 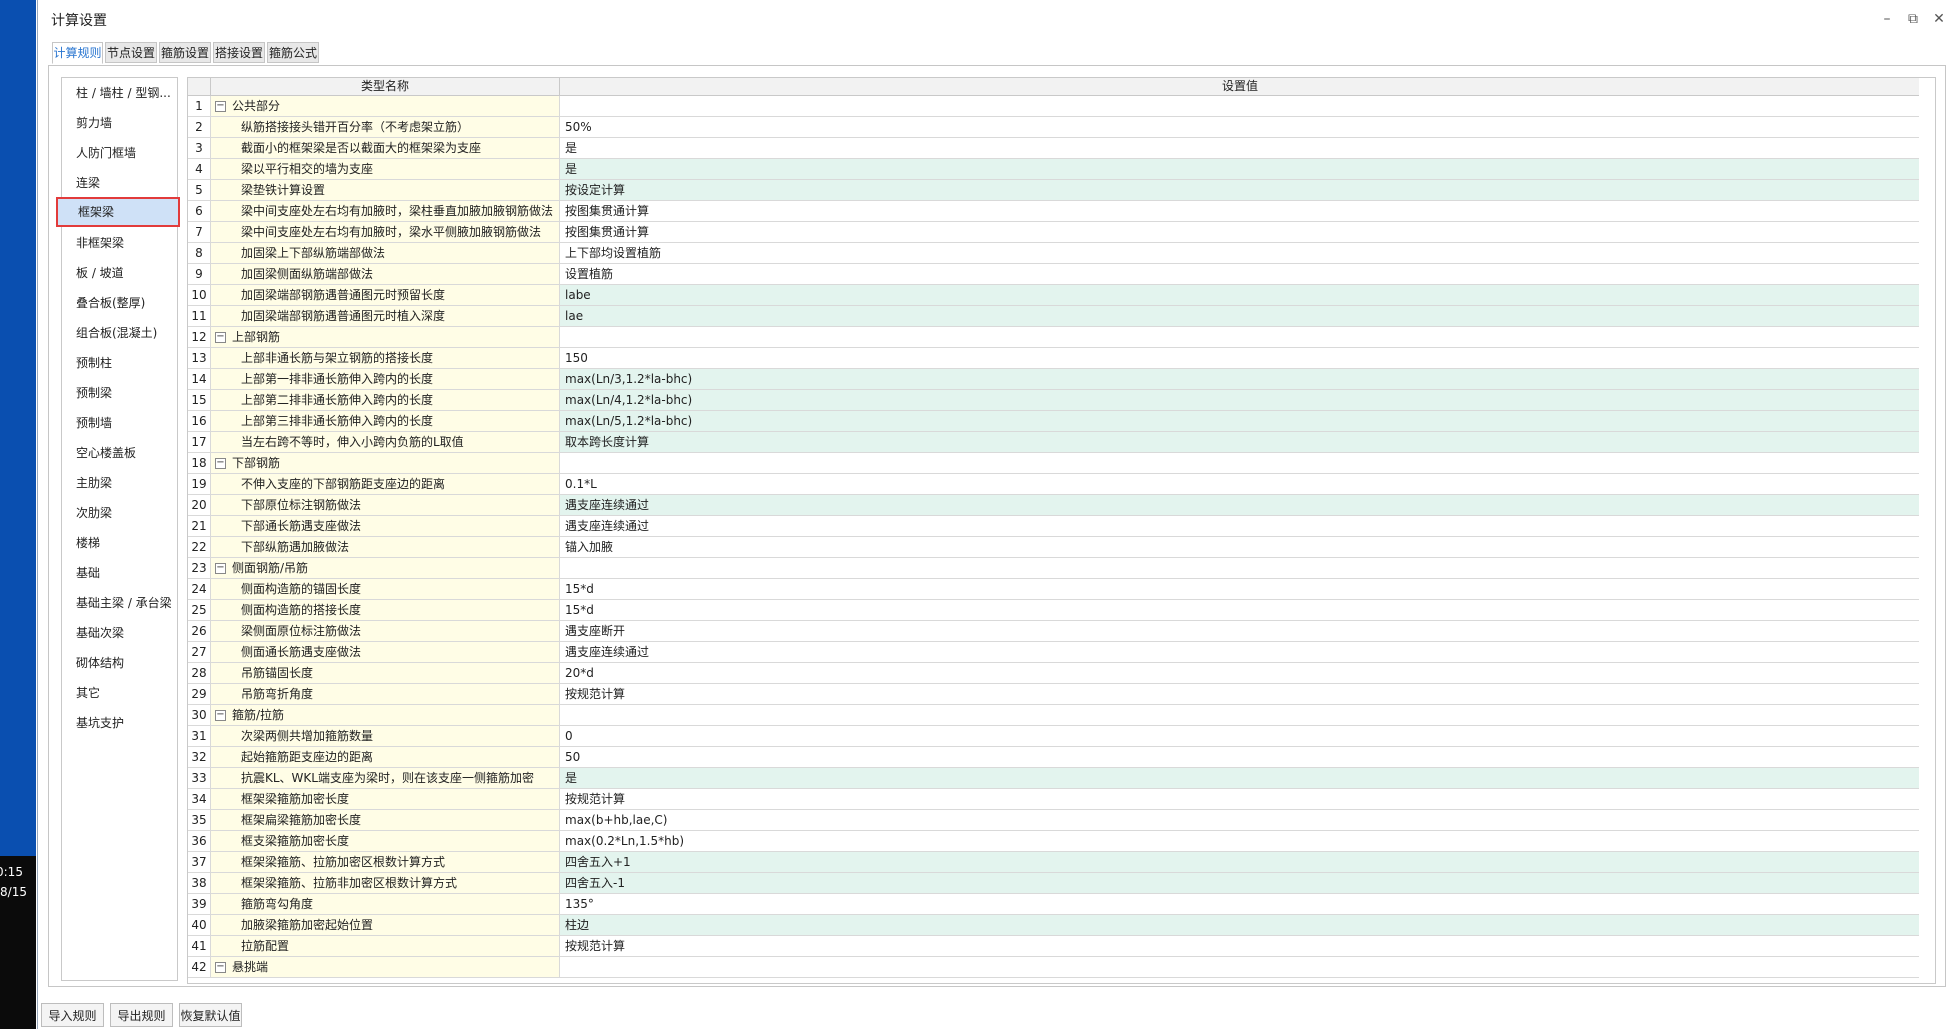 I want to click on value-cell: max(Ln/4,1.2*la-bhc), so click(x=1240, y=400).